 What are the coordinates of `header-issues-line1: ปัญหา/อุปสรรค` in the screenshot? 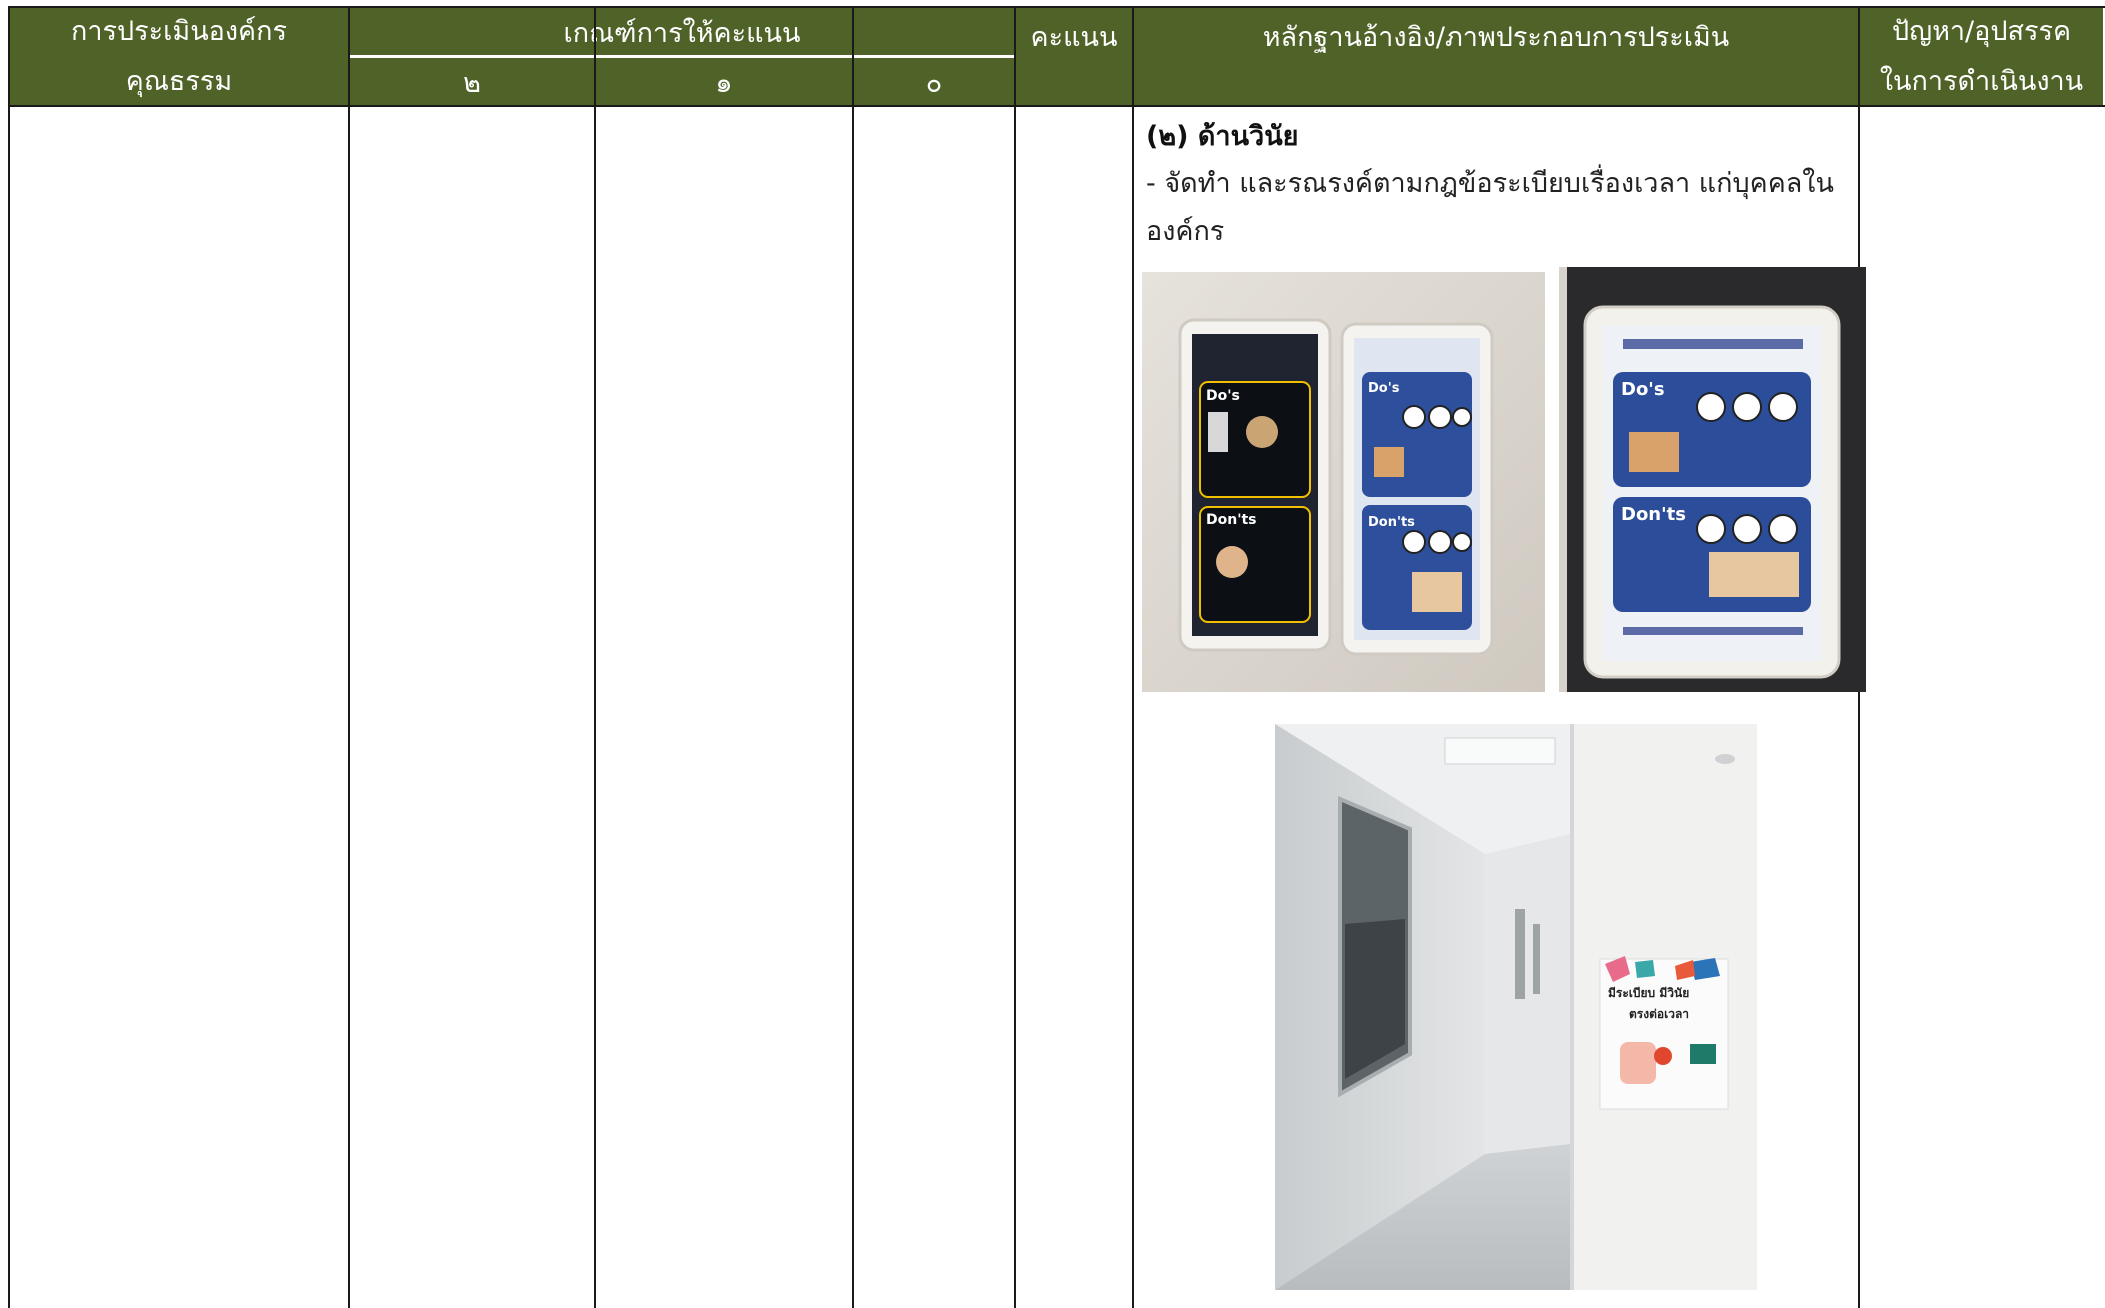 It's located at (1981, 31).